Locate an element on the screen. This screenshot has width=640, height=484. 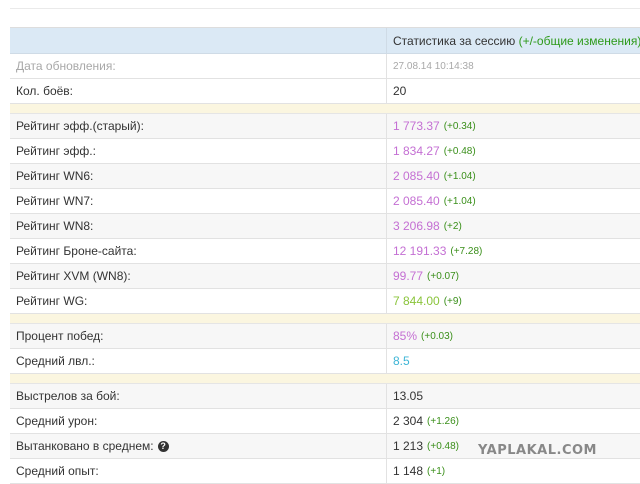
row-brone: Рейтинг Броне-сайта: 12 191.33 (+7.28) is located at coordinates (325, 251).